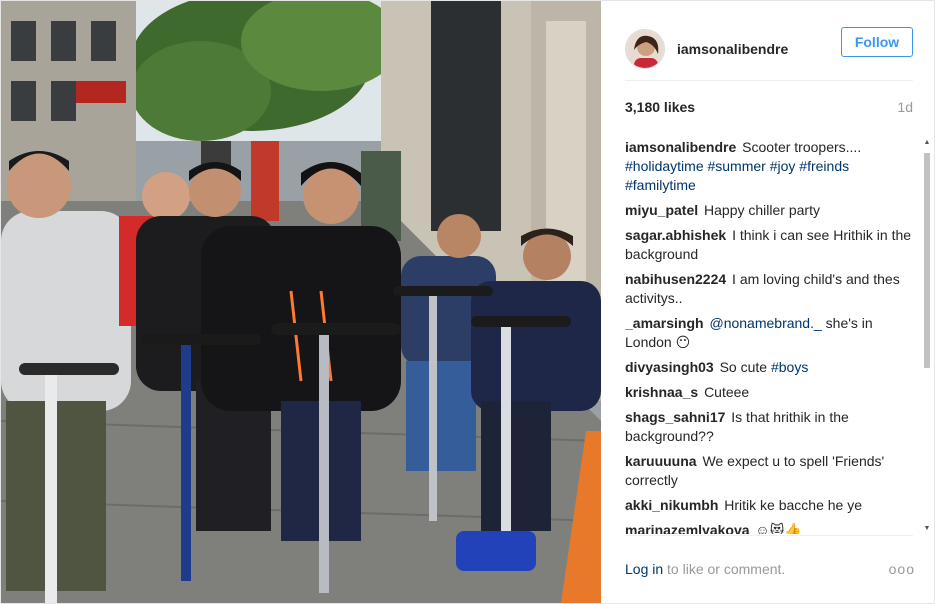  I want to click on likes-row: 3,180 likes 1d, so click(769, 107).